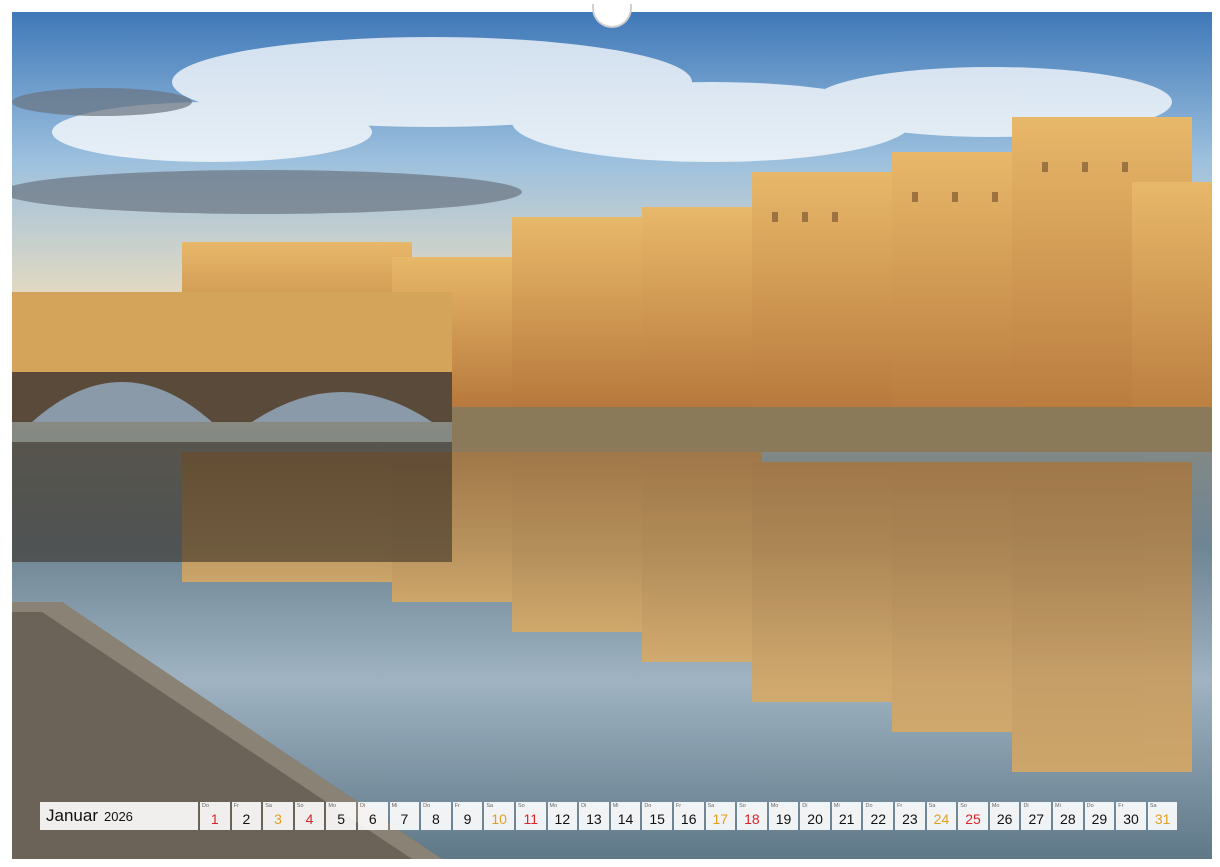 This screenshot has height=867, width=1220. Describe the element at coordinates (752, 819) in the screenshot. I see `day-number: 18` at that location.